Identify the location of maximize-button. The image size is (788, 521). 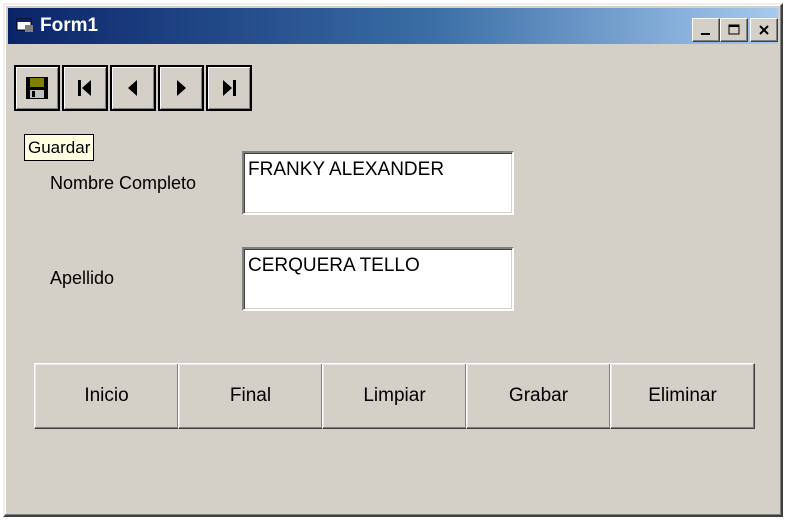
(734, 30).